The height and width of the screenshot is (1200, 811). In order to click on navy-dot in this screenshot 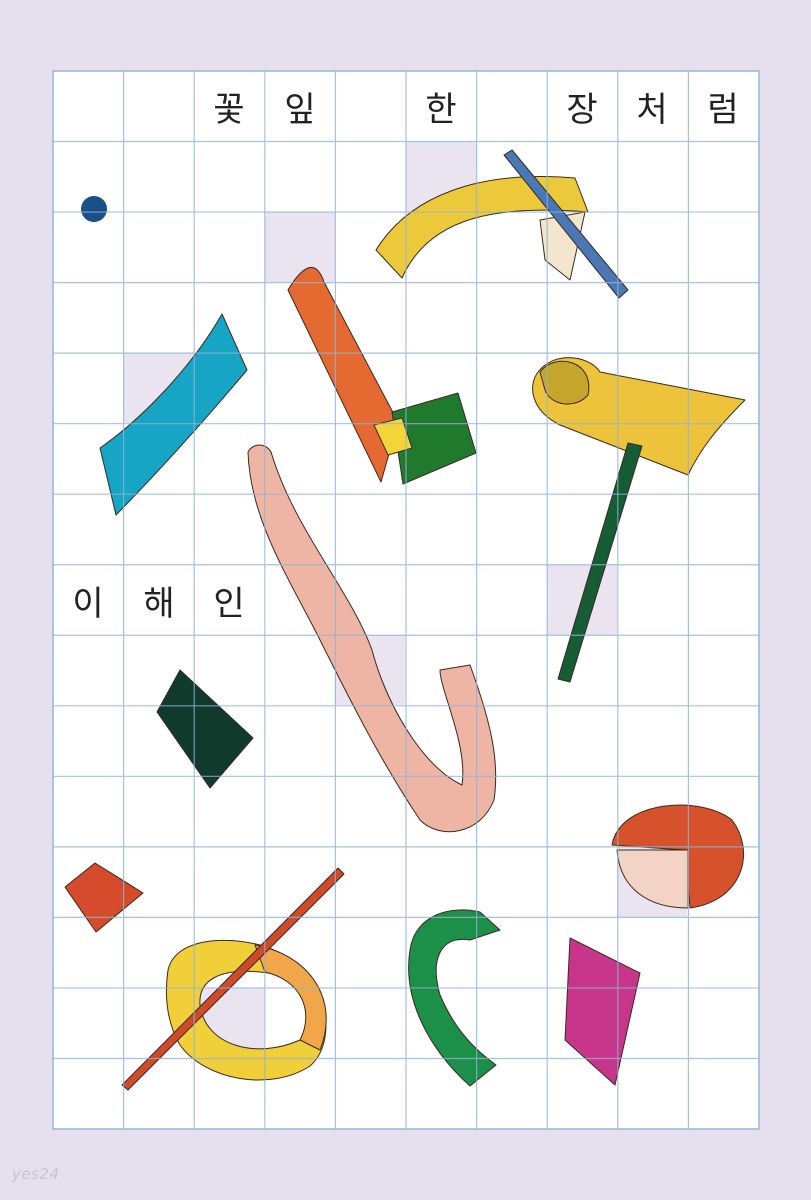, I will do `click(94, 209)`.